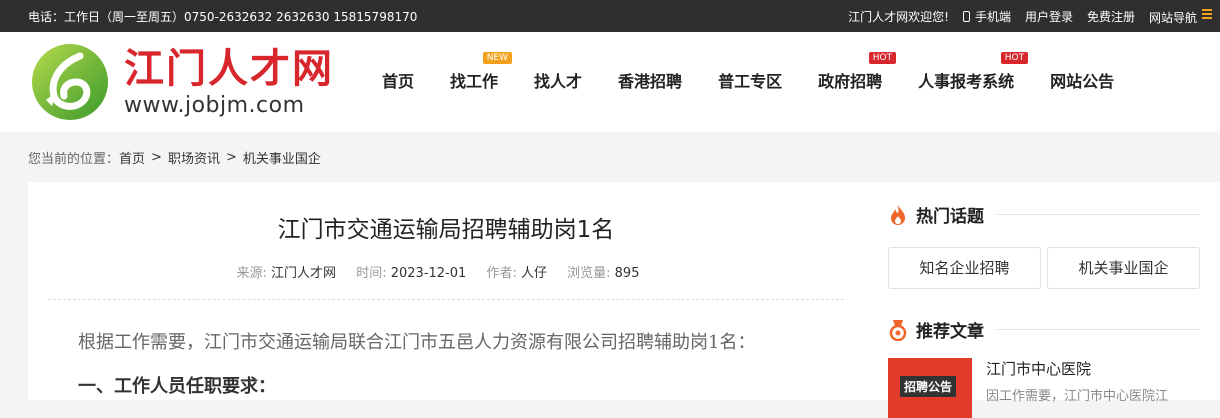  Describe the element at coordinates (966, 16) in the screenshot. I see `phone-icon` at that location.